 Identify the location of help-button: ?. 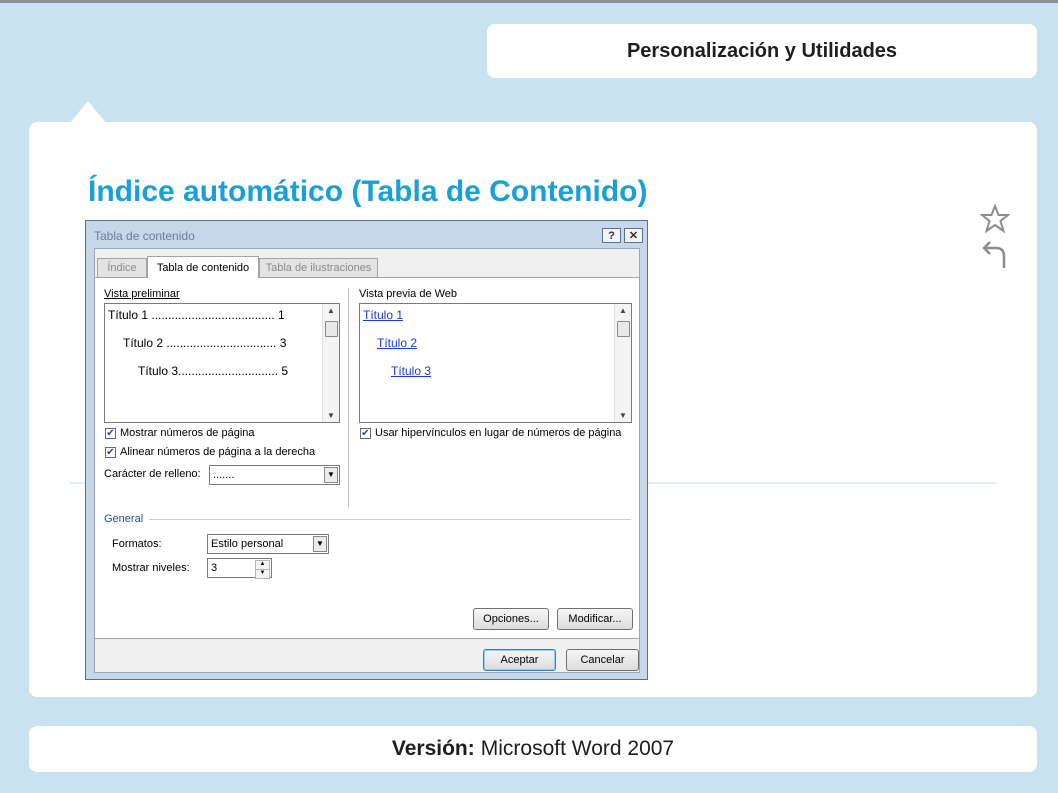
(611, 235).